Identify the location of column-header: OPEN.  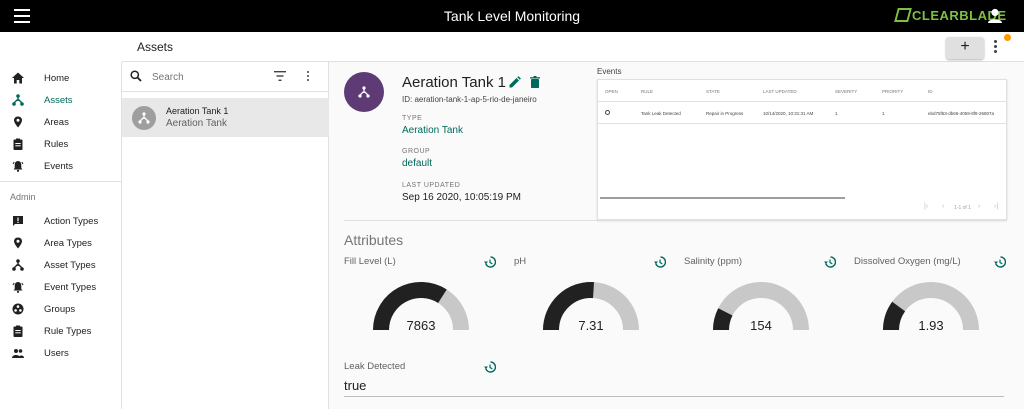
(611, 91).